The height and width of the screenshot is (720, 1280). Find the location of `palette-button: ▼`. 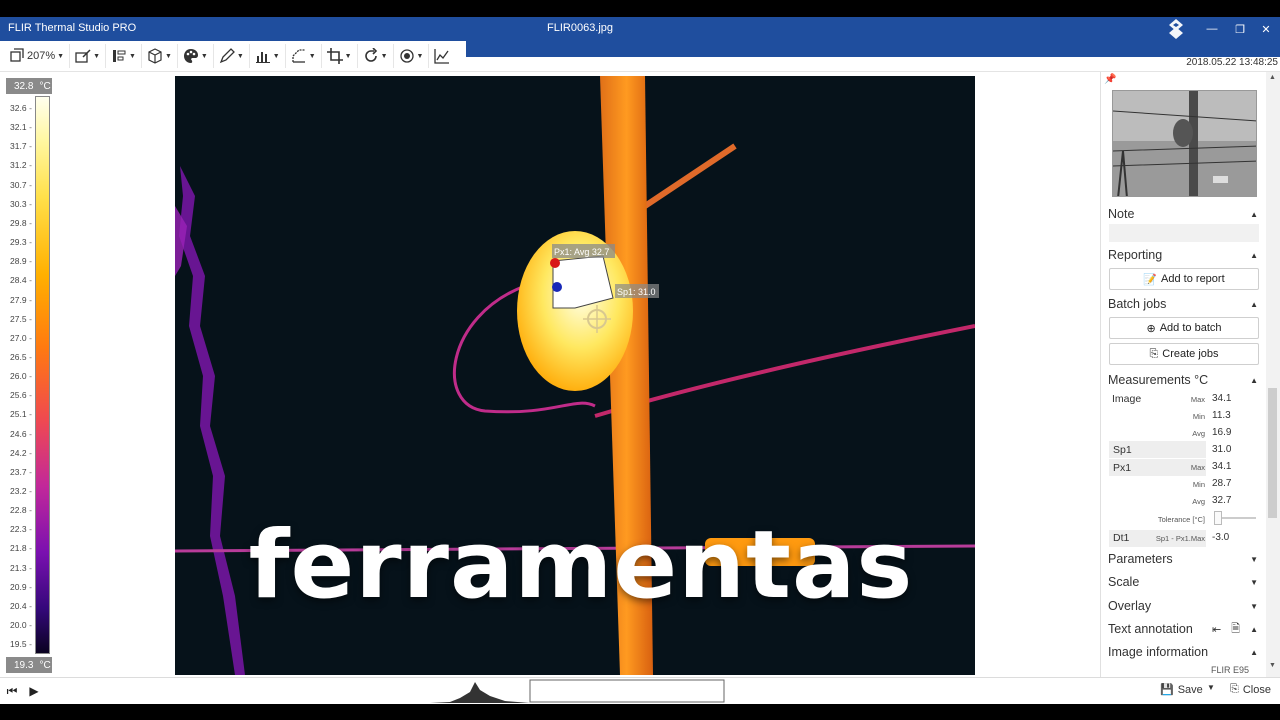

palette-button: ▼ is located at coordinates (196, 56).